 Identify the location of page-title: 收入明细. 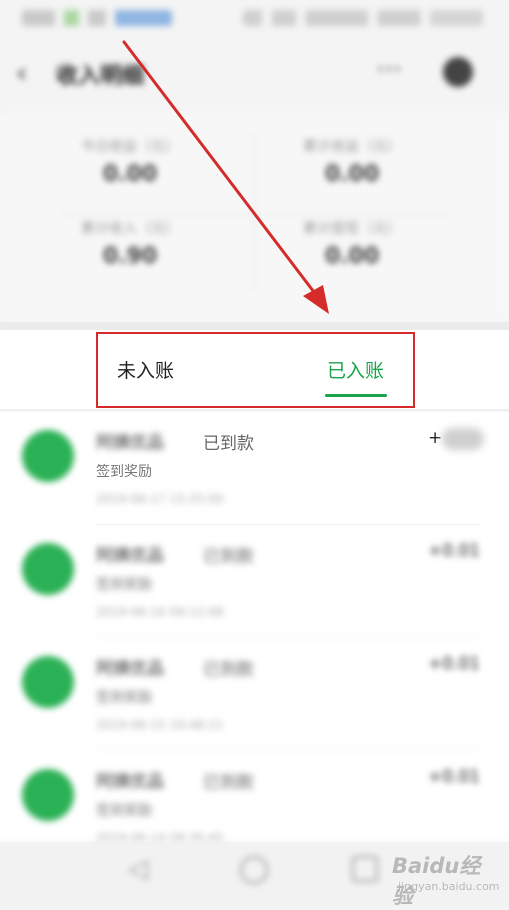
(100, 76).